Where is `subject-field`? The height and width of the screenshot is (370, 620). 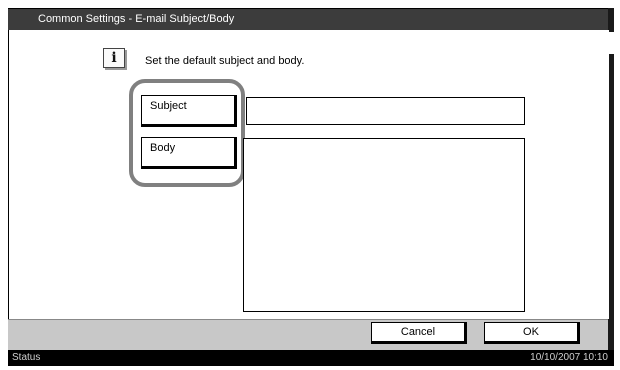
subject-field is located at coordinates (385, 111).